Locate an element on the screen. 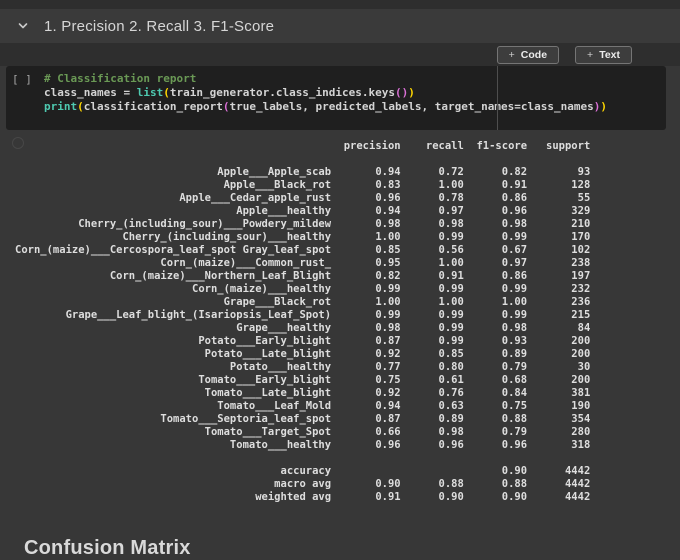 This screenshot has width=680, height=560. add-text-button: + Text is located at coordinates (603, 54).